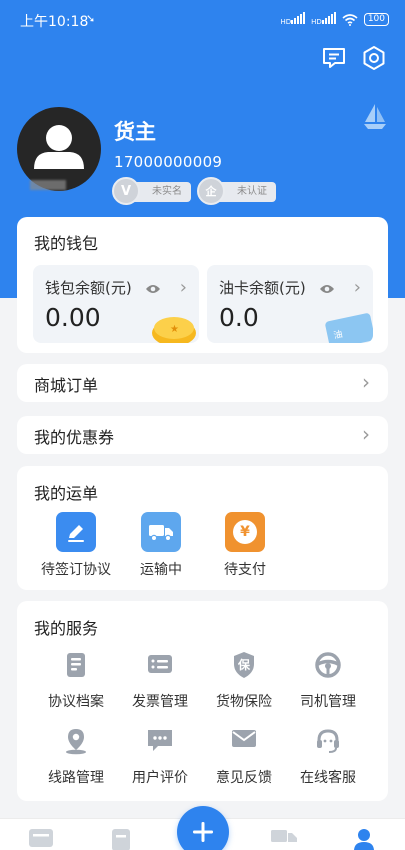 This screenshot has height=850, width=405. Describe the element at coordinates (161, 532) in the screenshot. I see `truck-icon` at that location.